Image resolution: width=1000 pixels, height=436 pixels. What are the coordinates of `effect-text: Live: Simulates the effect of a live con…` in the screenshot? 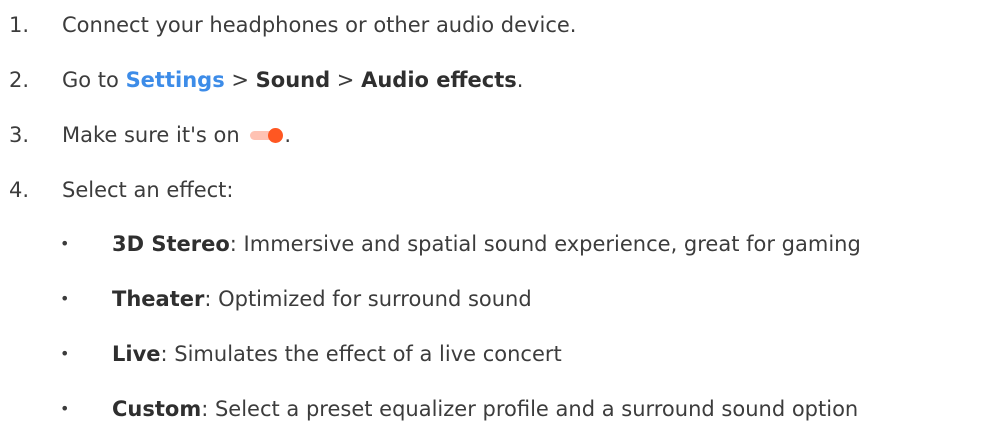 It's located at (337, 354).